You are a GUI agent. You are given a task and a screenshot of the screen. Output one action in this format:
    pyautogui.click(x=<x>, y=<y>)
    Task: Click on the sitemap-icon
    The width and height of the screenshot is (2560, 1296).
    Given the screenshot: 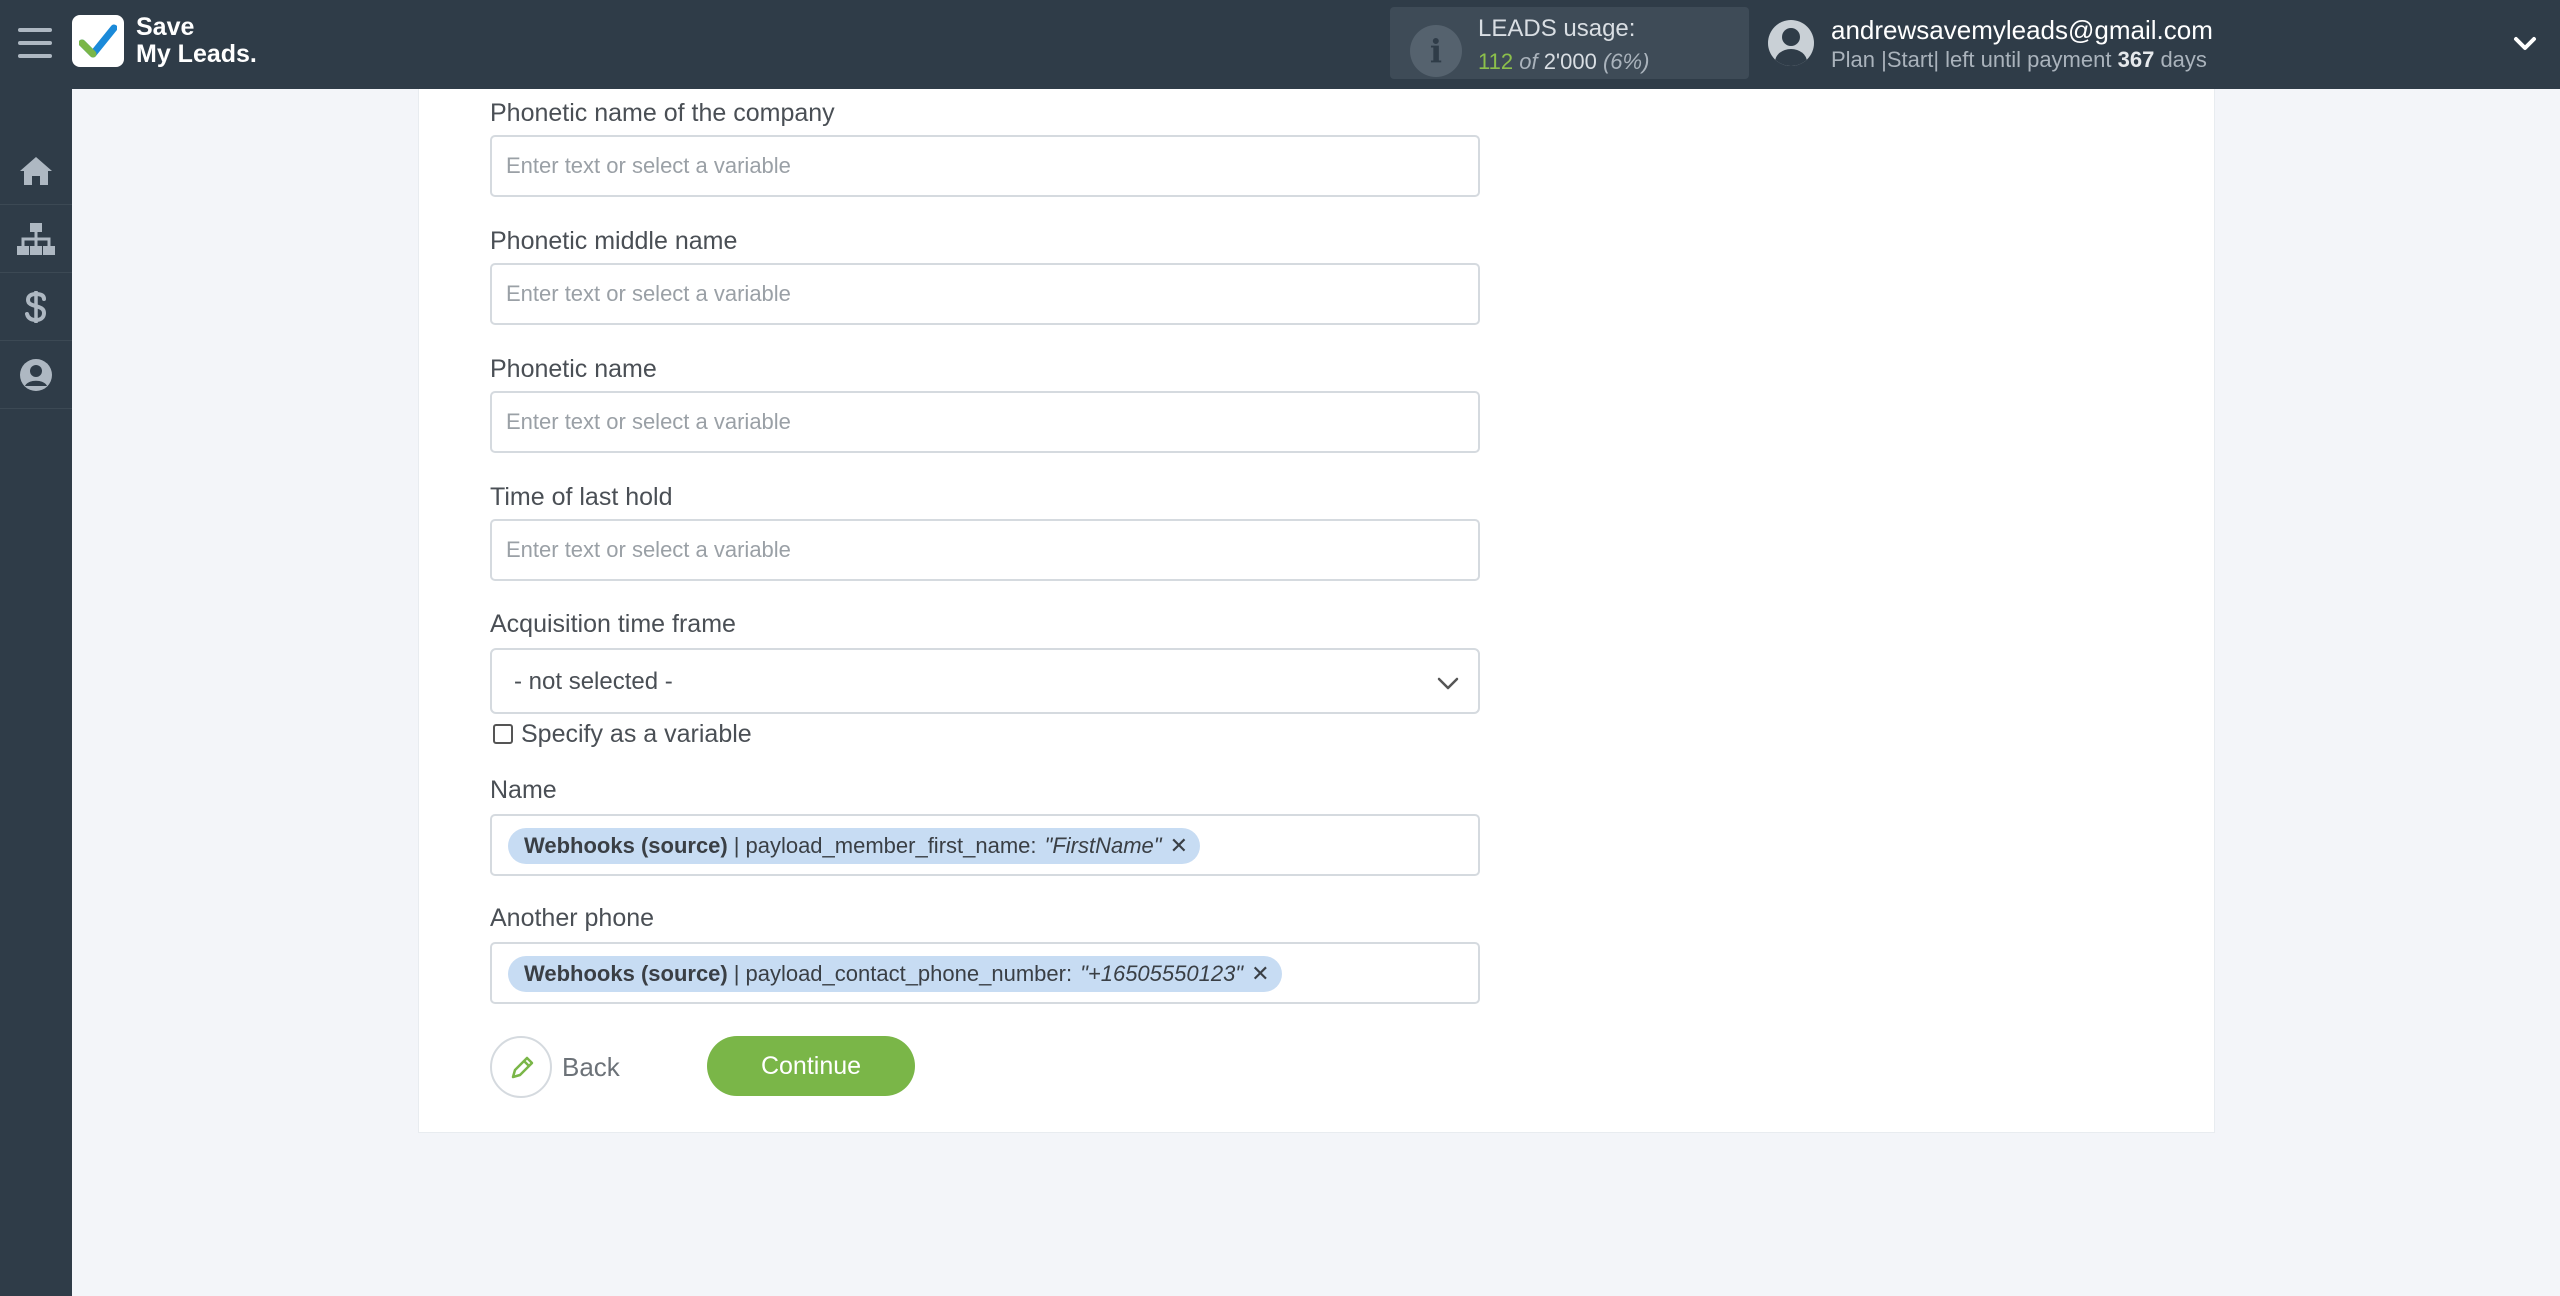 What is the action you would take?
    pyautogui.click(x=36, y=238)
    